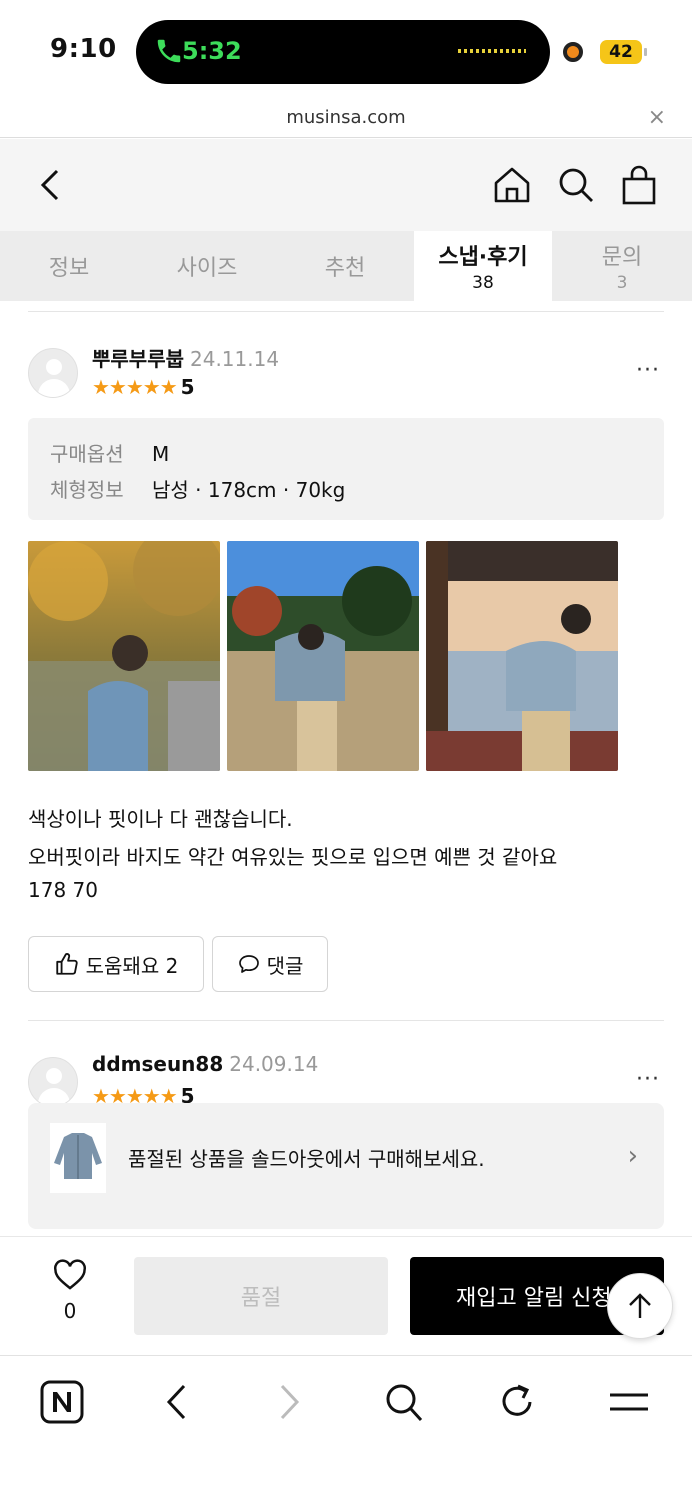 Image resolution: width=692 pixels, height=1500 pixels. What do you see at coordinates (483, 266) in the screenshot?
I see `tab-snap-review: 스냅·후기 38` at bounding box center [483, 266].